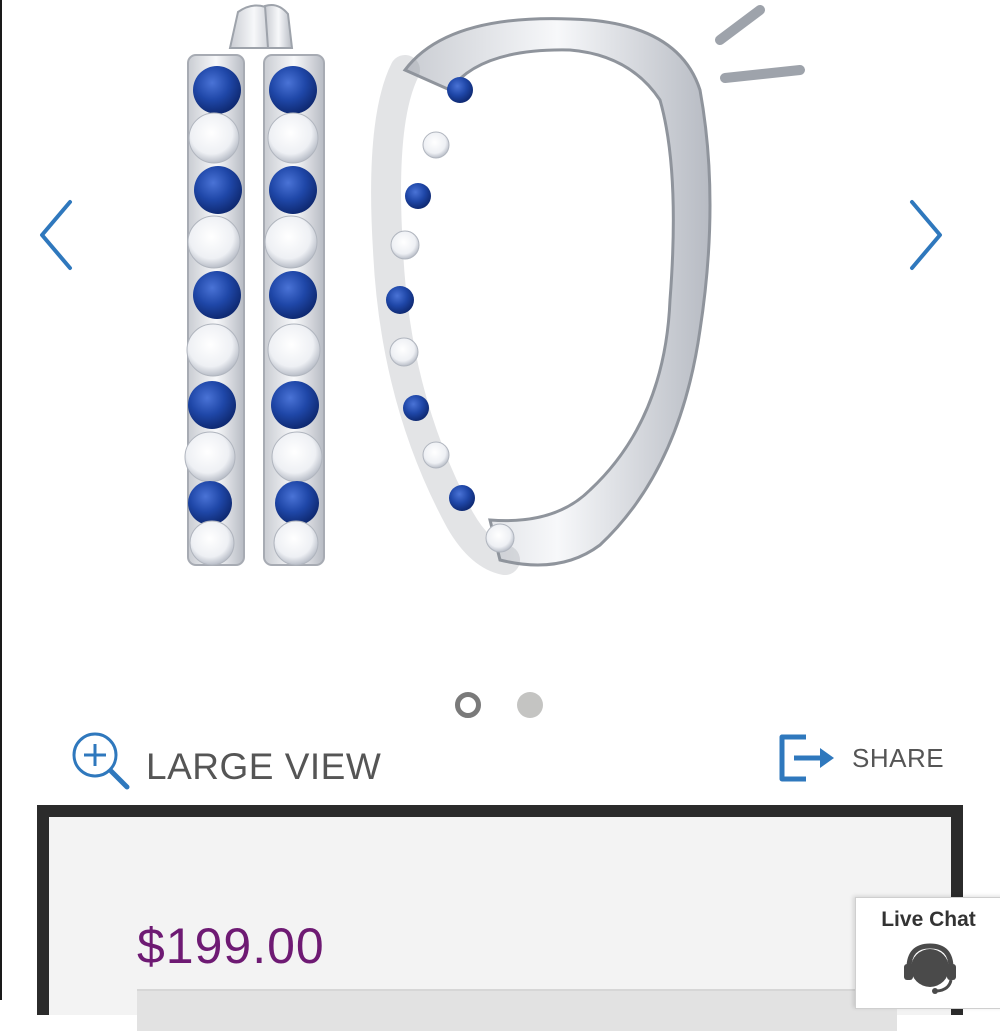 The height and width of the screenshot is (1031, 1000). I want to click on large-view-label: LARGE VIEW, so click(264, 766).